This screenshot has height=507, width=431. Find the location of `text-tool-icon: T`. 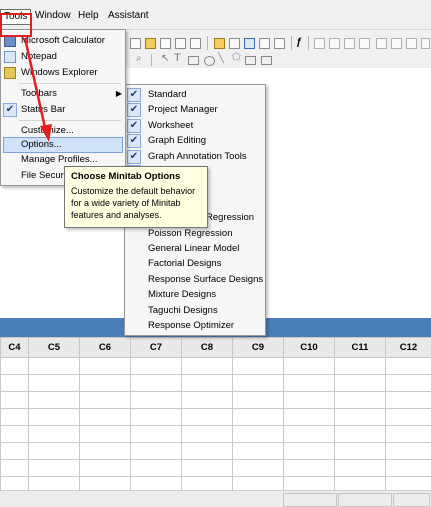

text-tool-icon: T is located at coordinates (177, 58).